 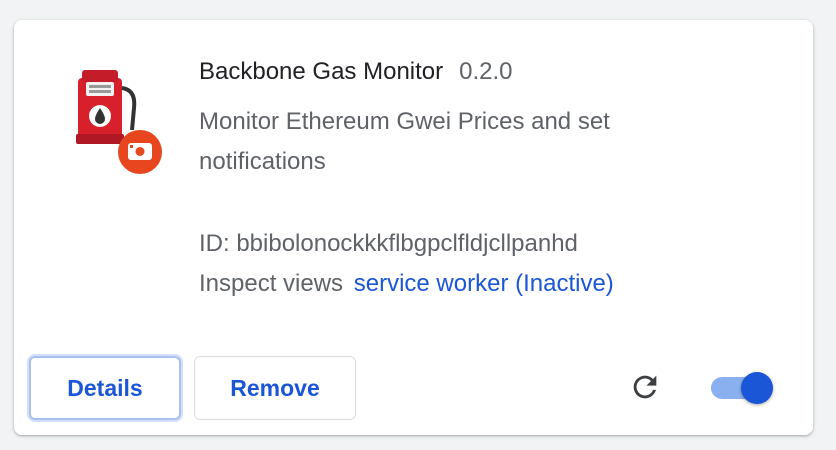 I want to click on inspect-views: Inspect views service worker (Inactive), so click(x=406, y=284).